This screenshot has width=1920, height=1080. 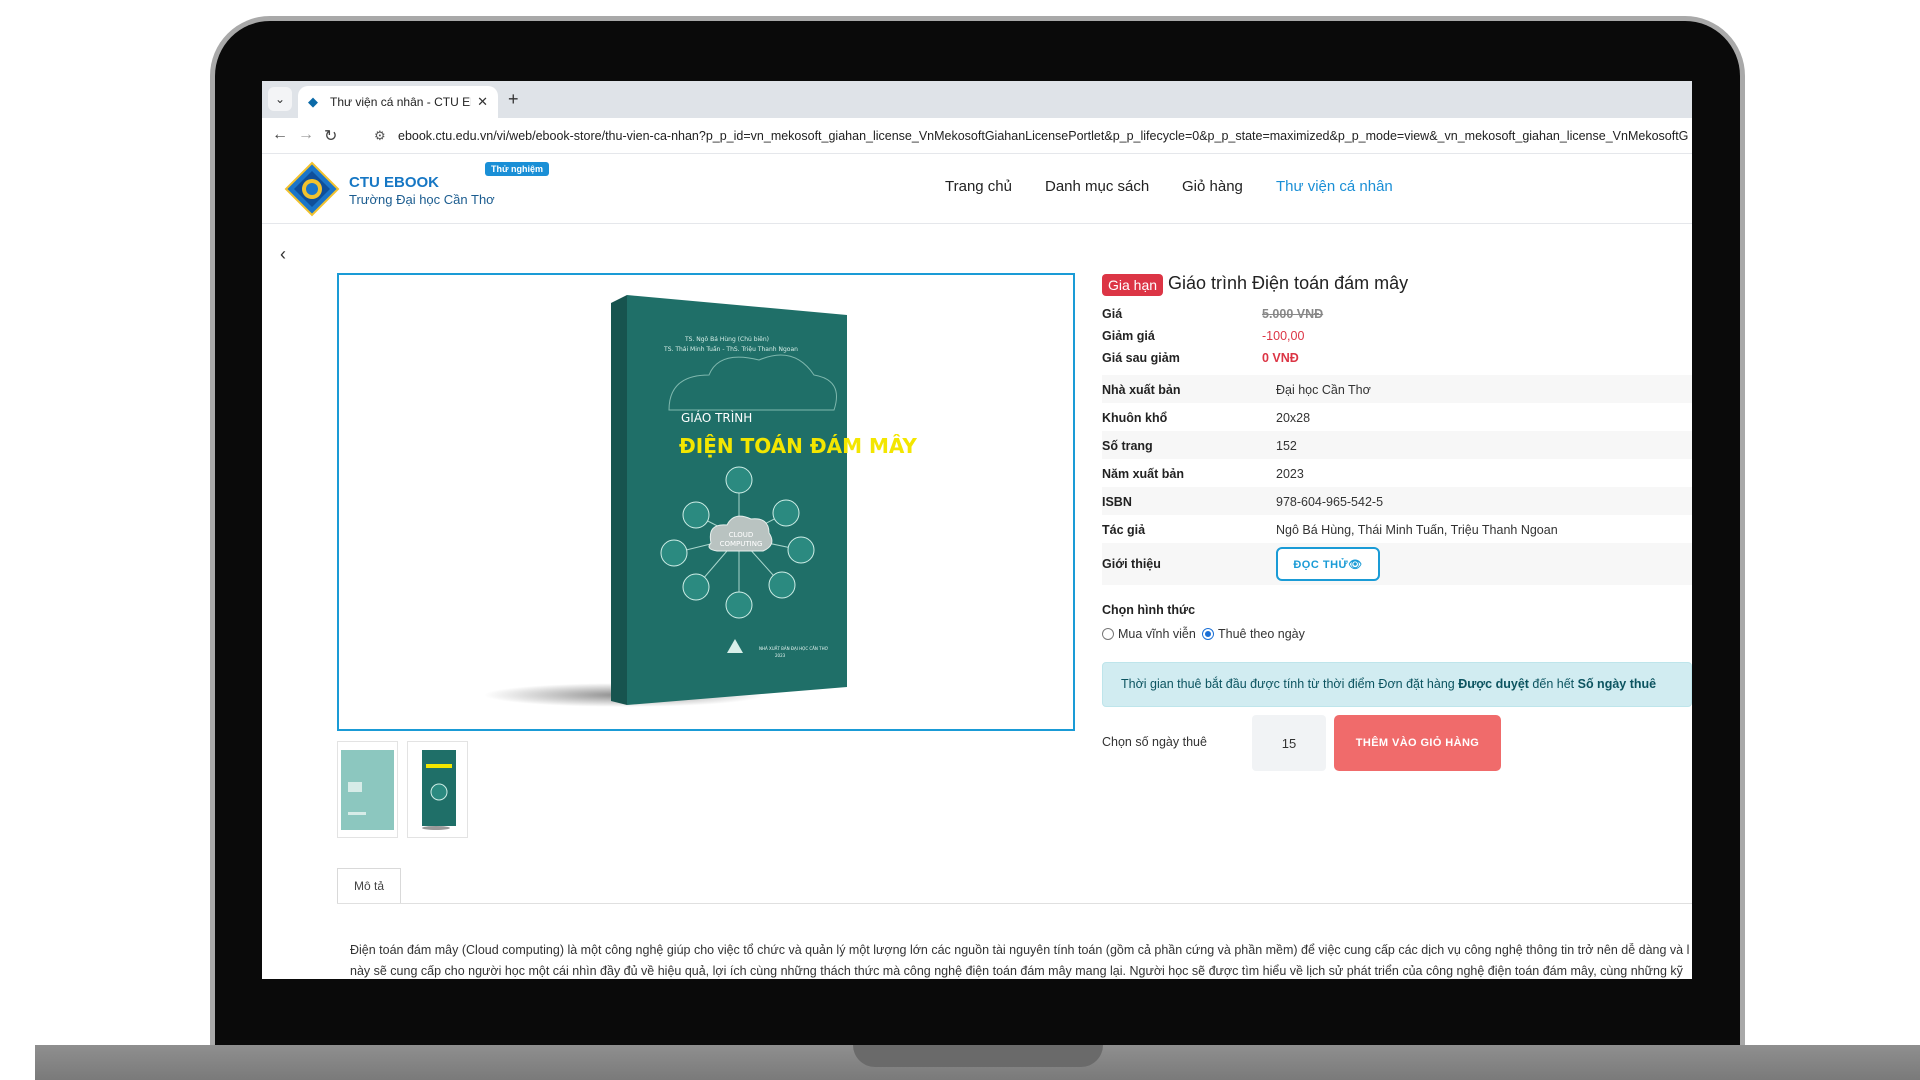 I want to click on notice-bold: Được duyệt, so click(x=1493, y=684).